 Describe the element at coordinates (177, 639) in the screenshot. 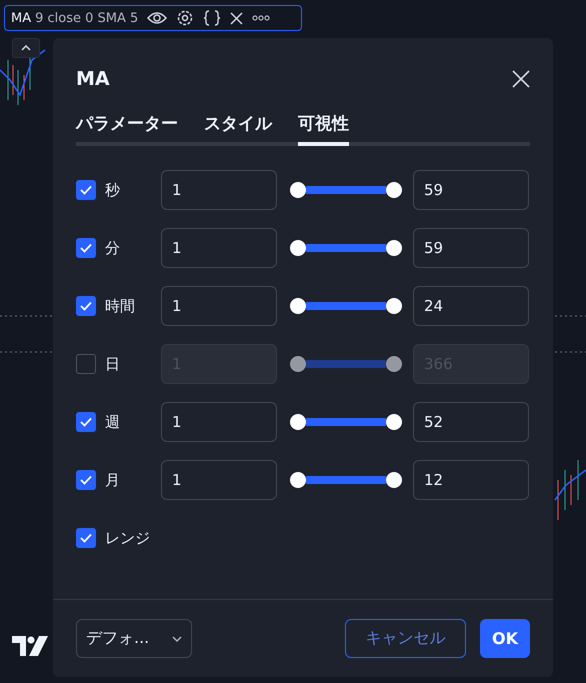

I see `chevron-down-icon` at that location.